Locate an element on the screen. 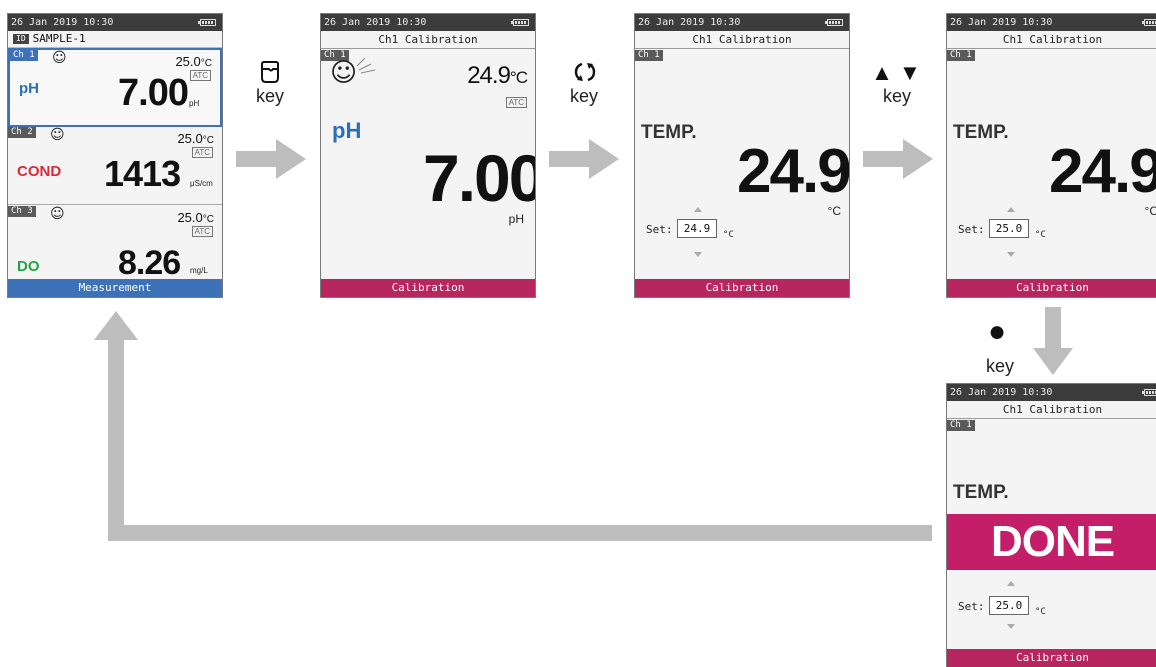 This screenshot has height=667, width=1156. channel-tag: Ch 2 is located at coordinates (22, 132).